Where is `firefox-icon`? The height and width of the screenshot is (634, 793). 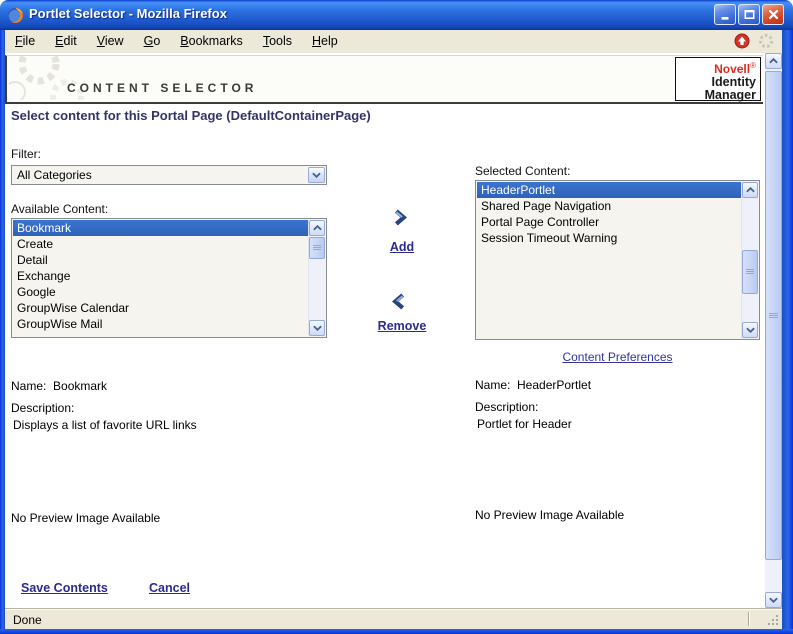
firefox-icon is located at coordinates (15, 15).